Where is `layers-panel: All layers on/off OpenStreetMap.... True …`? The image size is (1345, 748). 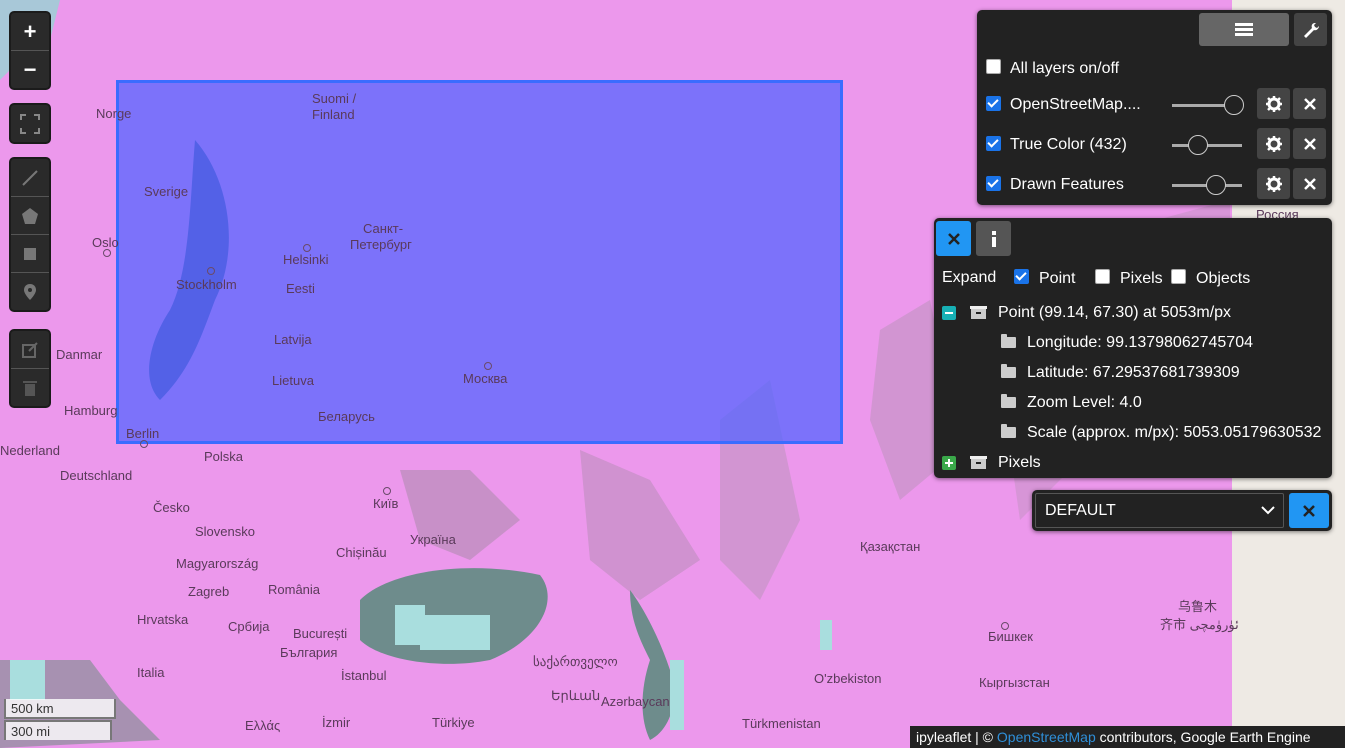 layers-panel: All layers on/off OpenStreetMap.... True … is located at coordinates (1154, 107).